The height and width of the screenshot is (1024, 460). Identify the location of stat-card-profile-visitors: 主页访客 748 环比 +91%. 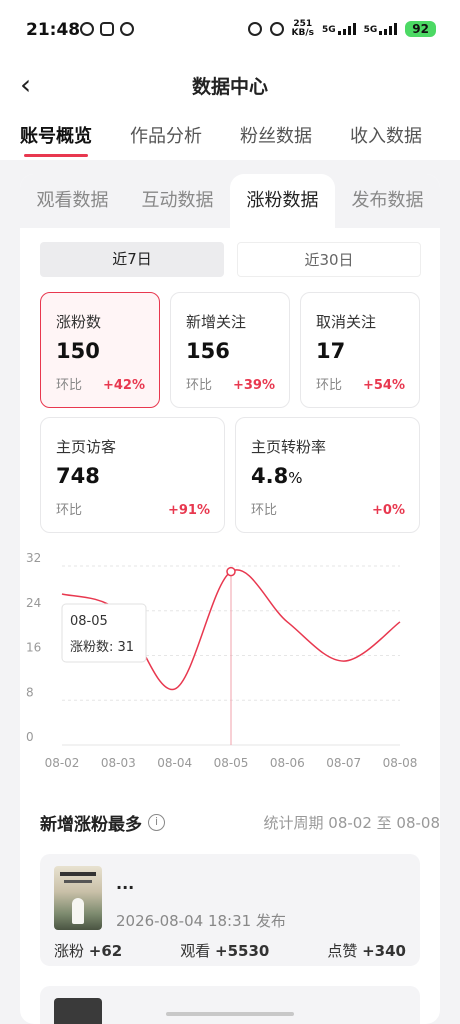
(132, 475).